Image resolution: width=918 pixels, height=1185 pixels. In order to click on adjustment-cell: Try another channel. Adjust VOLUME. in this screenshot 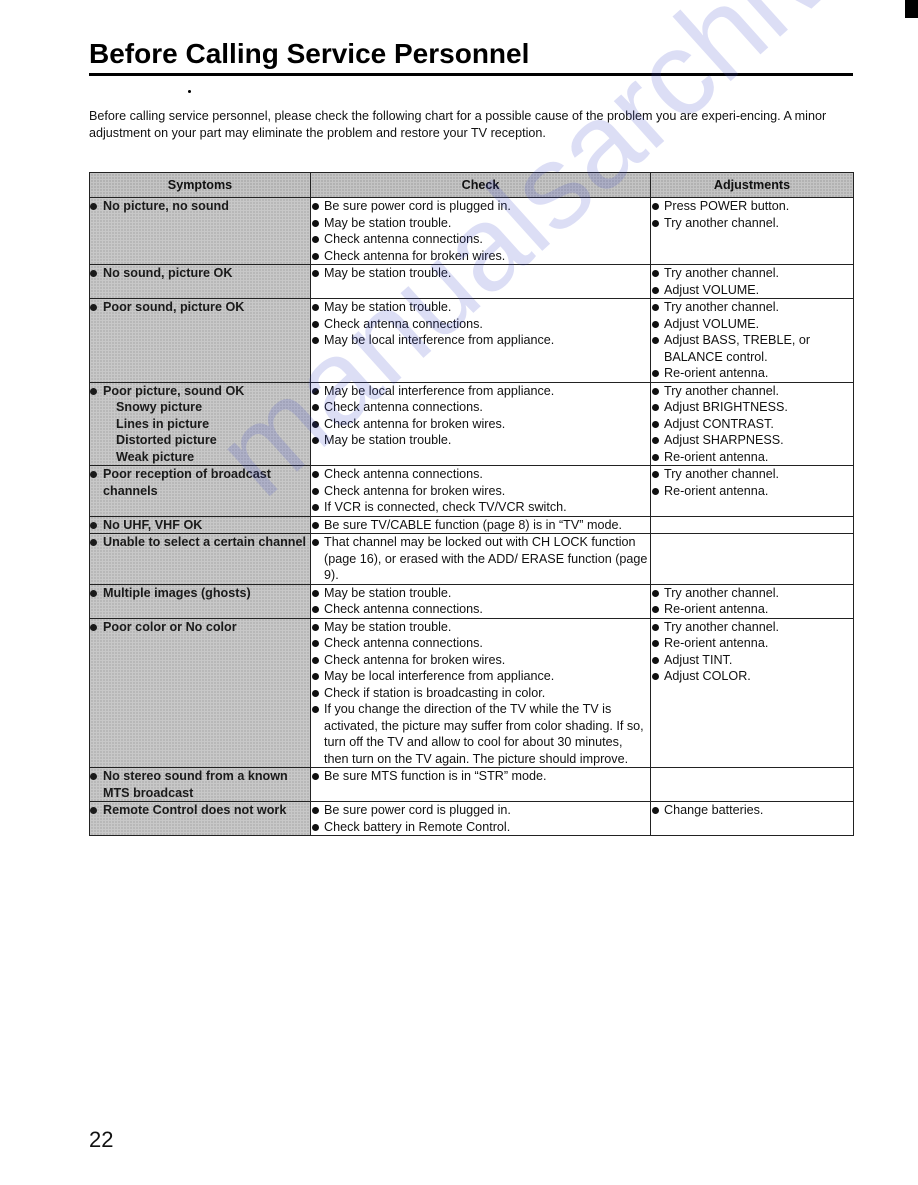, I will do `click(752, 281)`.